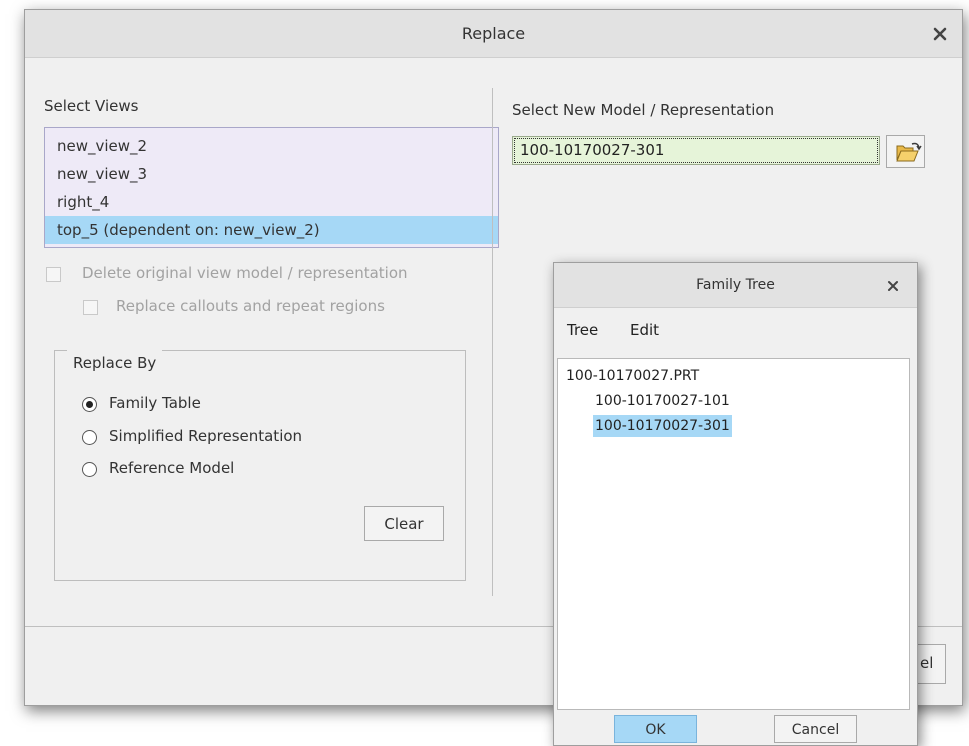 The image size is (969, 746). What do you see at coordinates (815, 729) in the screenshot?
I see `cancel-button: Cancel` at bounding box center [815, 729].